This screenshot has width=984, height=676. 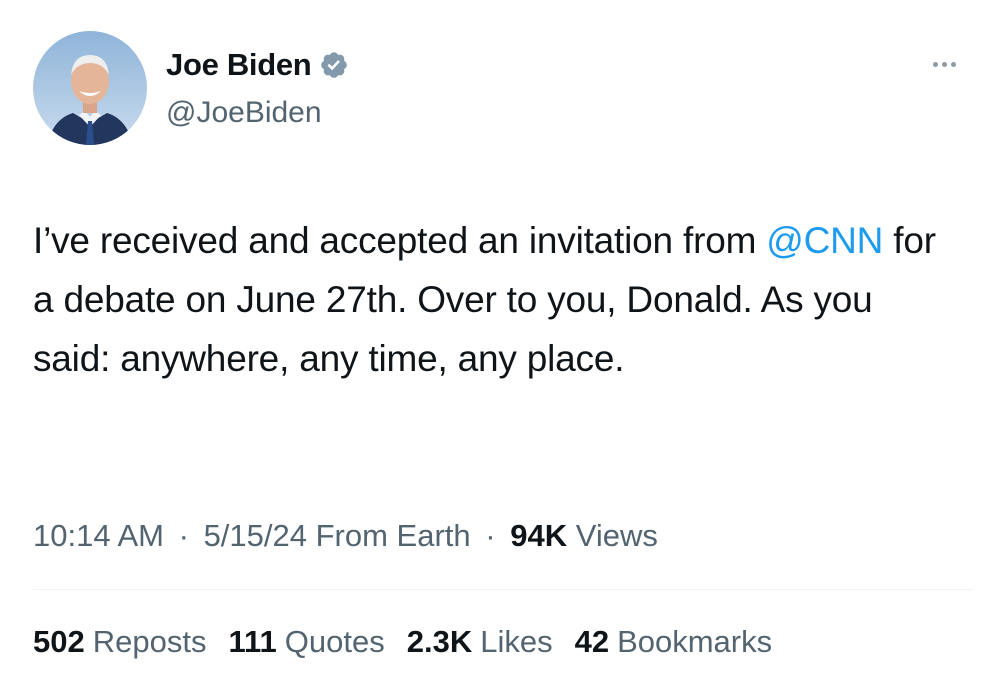 I want to click on reposts-stat: 502 Reposts, so click(x=119, y=642).